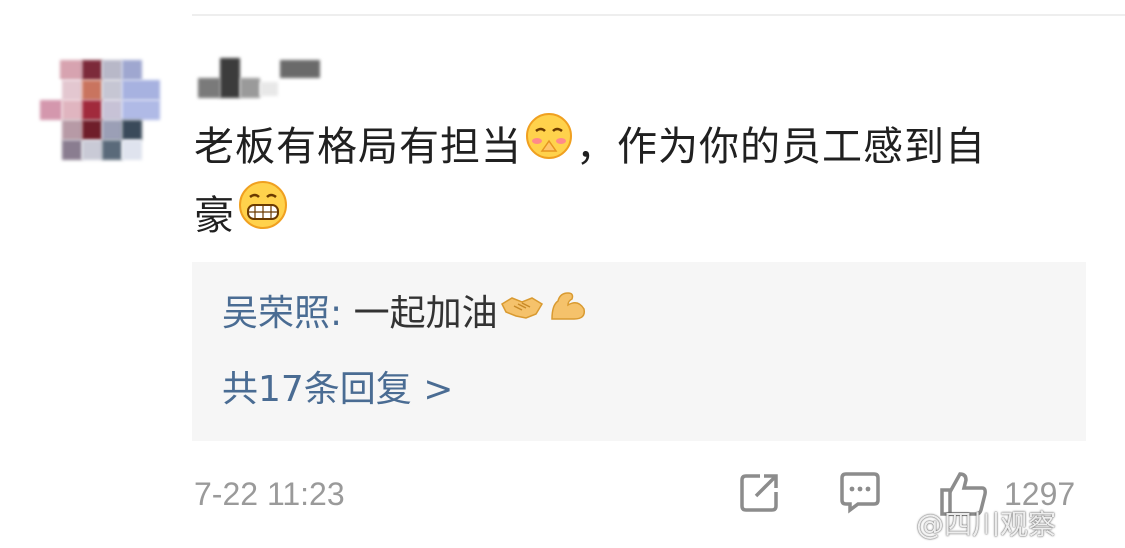 The height and width of the screenshot is (548, 1125). I want to click on comment-icon, so click(860, 493).